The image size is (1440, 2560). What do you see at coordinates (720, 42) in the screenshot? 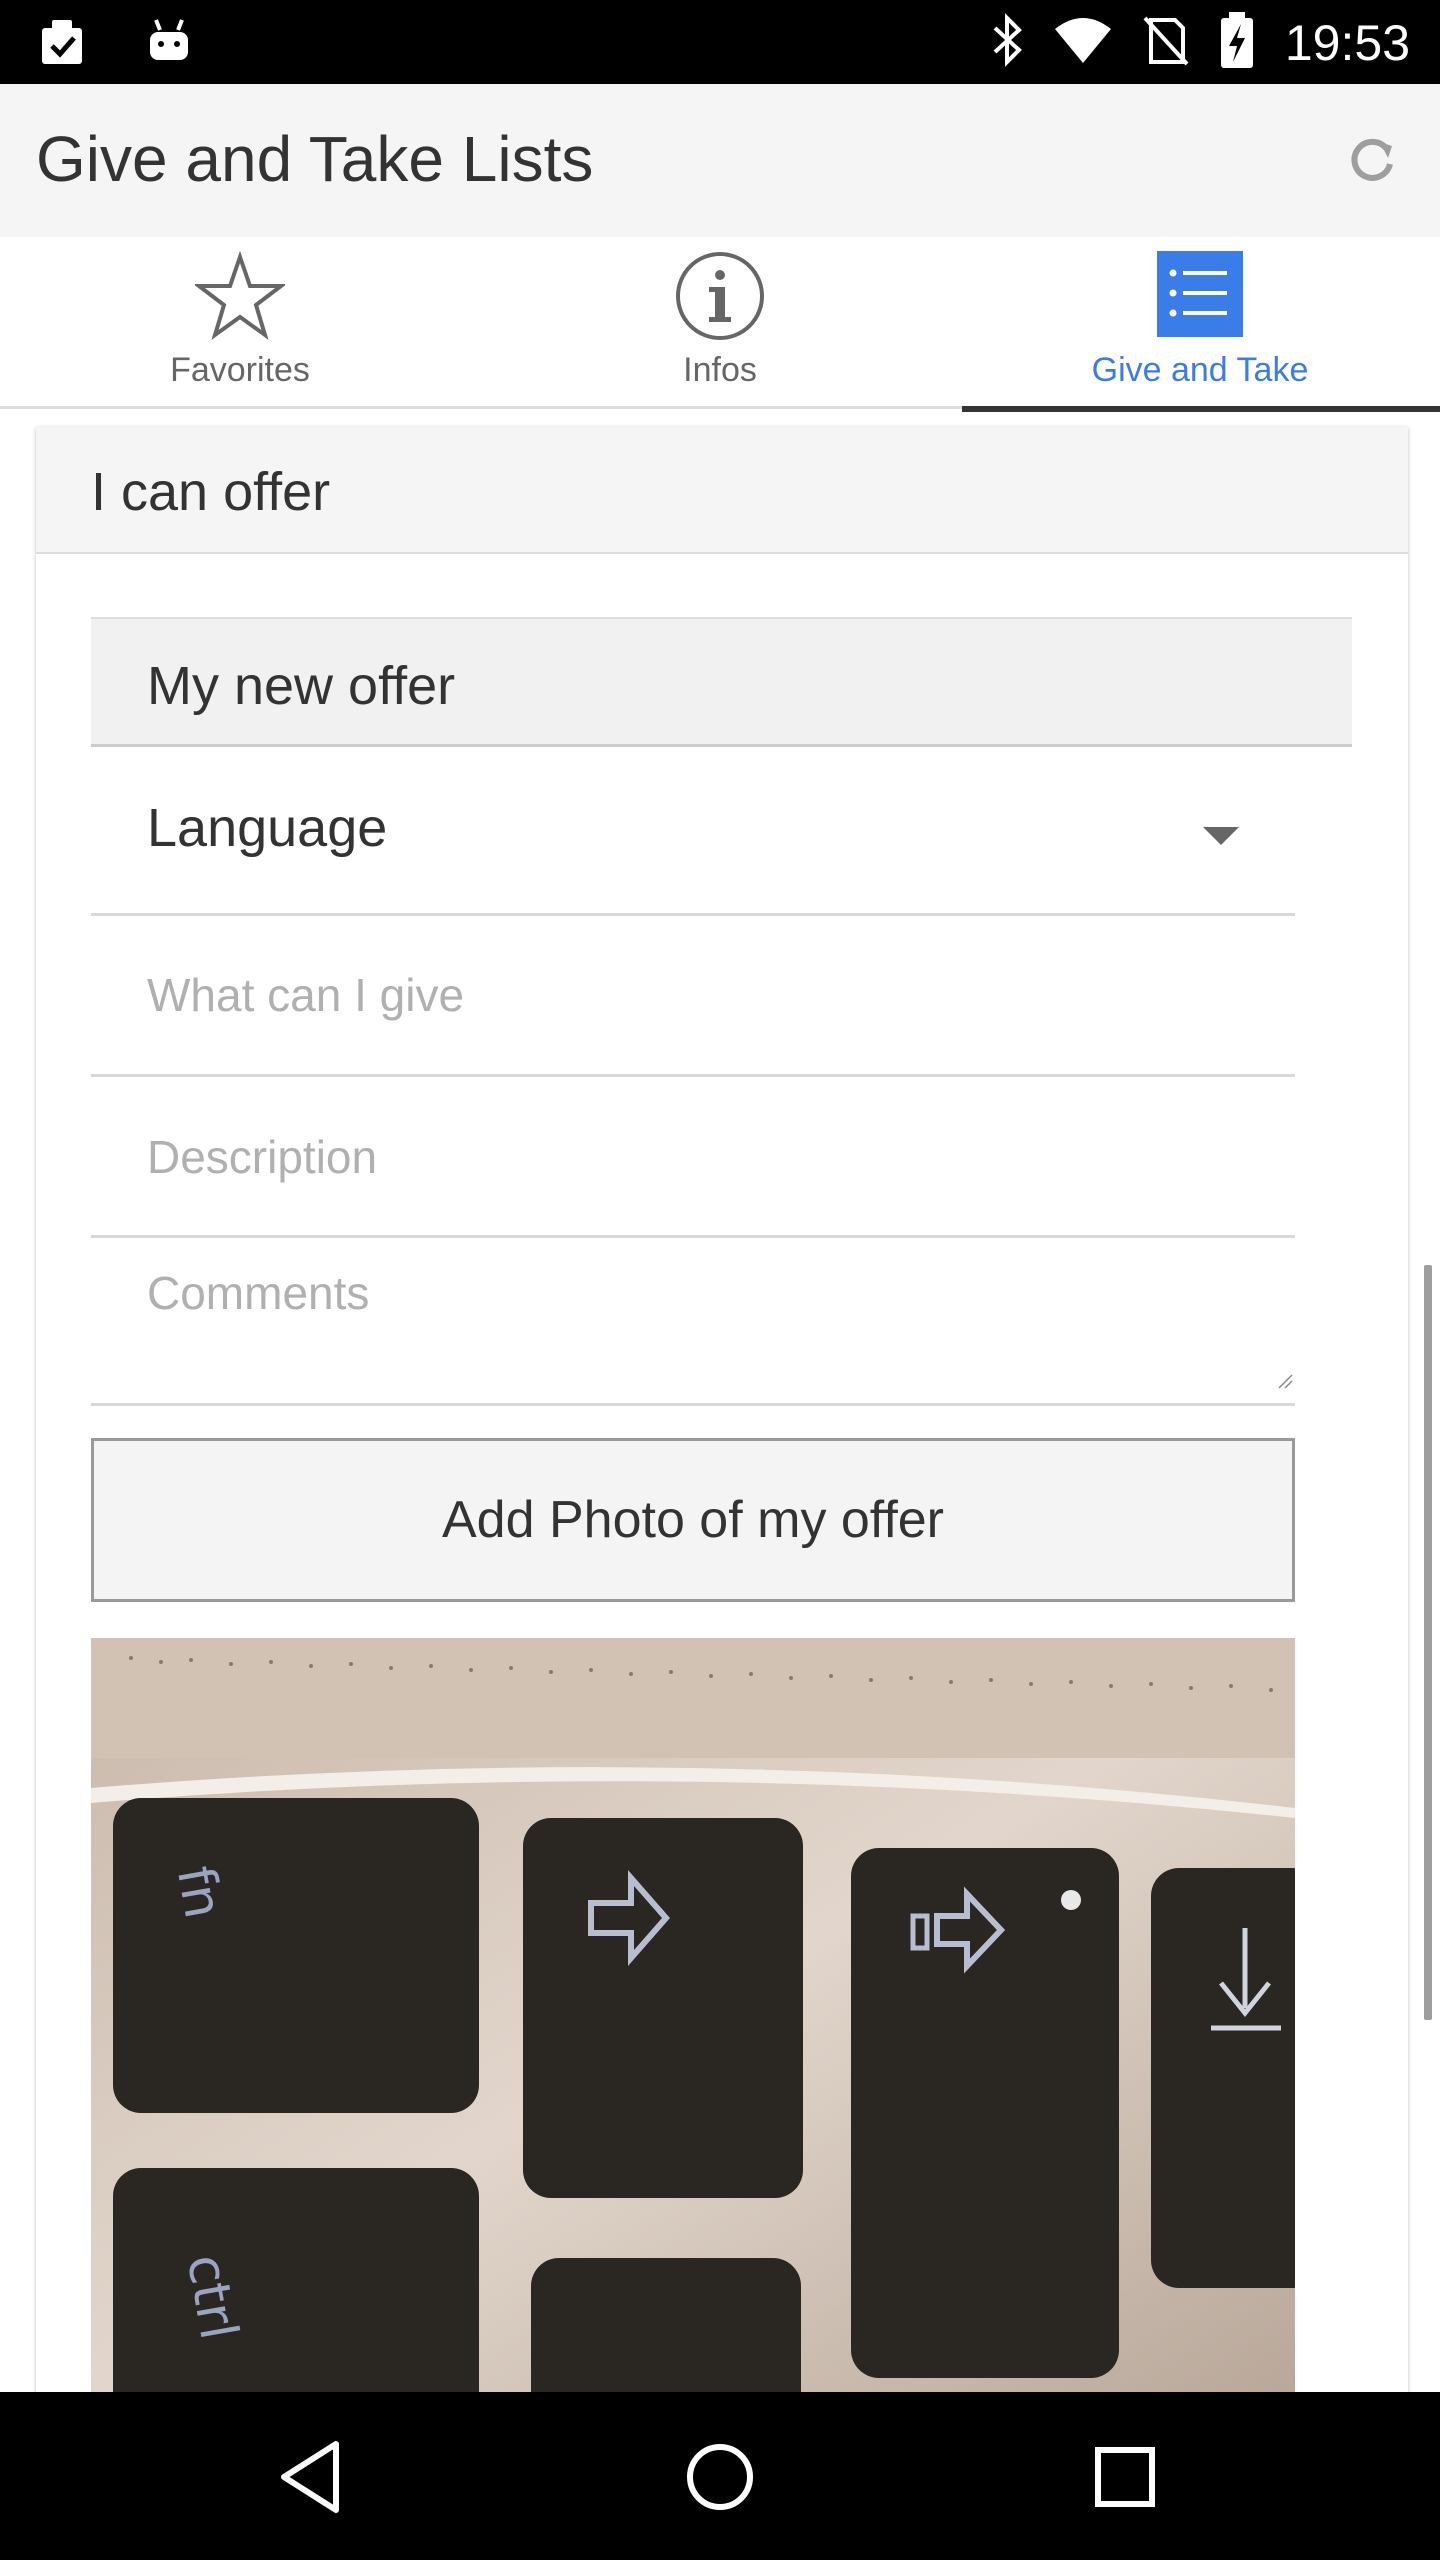
I see `status-bar: 19:53` at bounding box center [720, 42].